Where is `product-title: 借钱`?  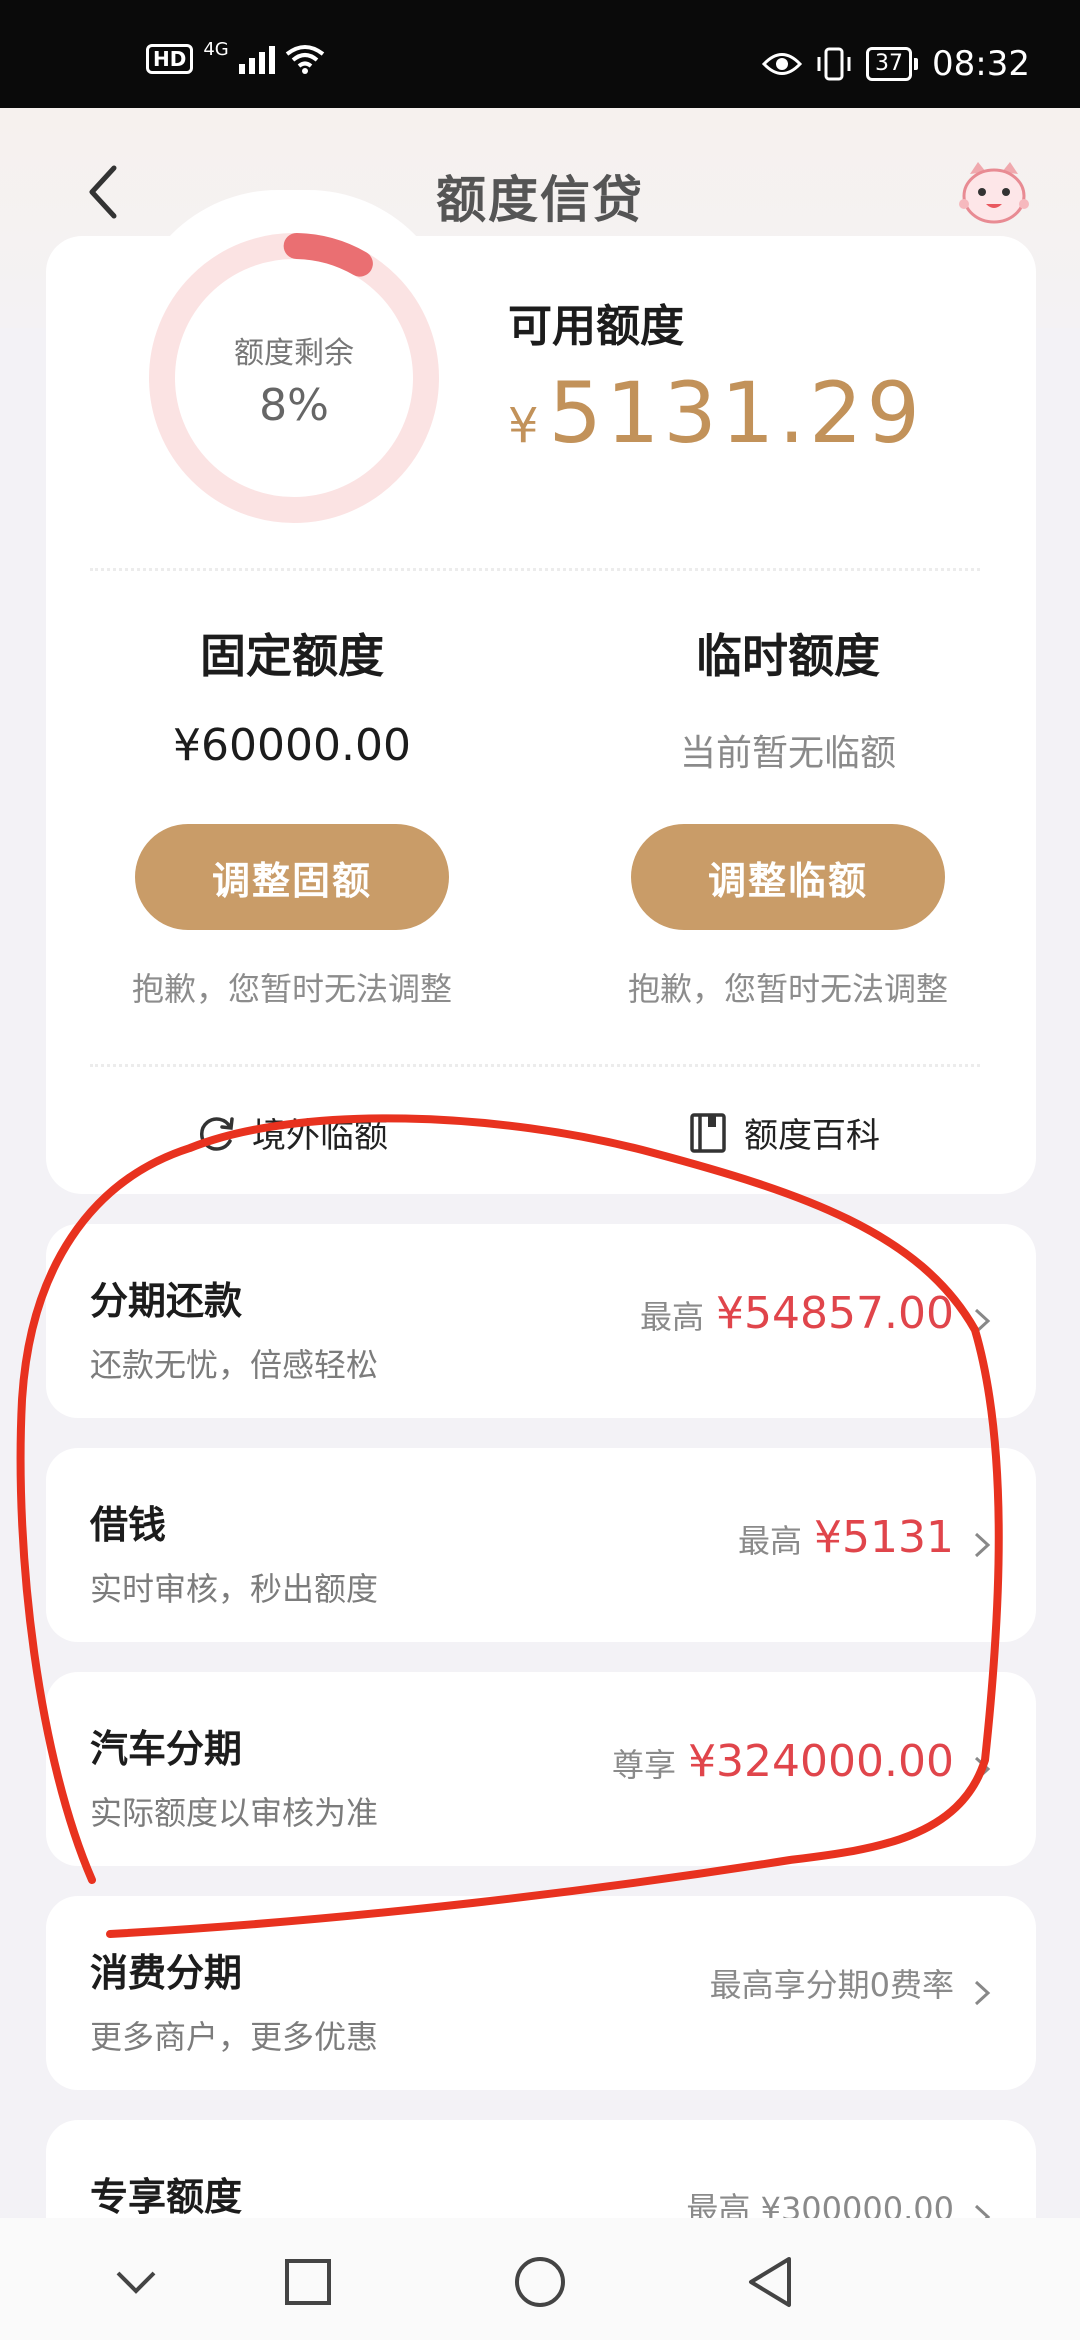 product-title: 借钱 is located at coordinates (128, 1525).